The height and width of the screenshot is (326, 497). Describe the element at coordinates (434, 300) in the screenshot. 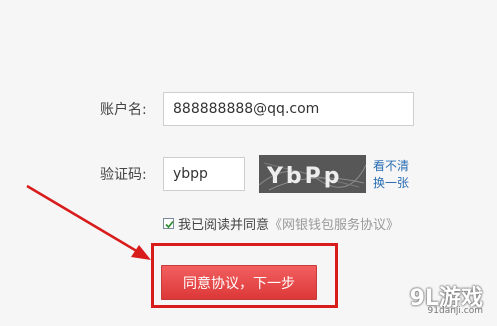

I see `site-watermark: 9L游戏 91danji.com` at that location.